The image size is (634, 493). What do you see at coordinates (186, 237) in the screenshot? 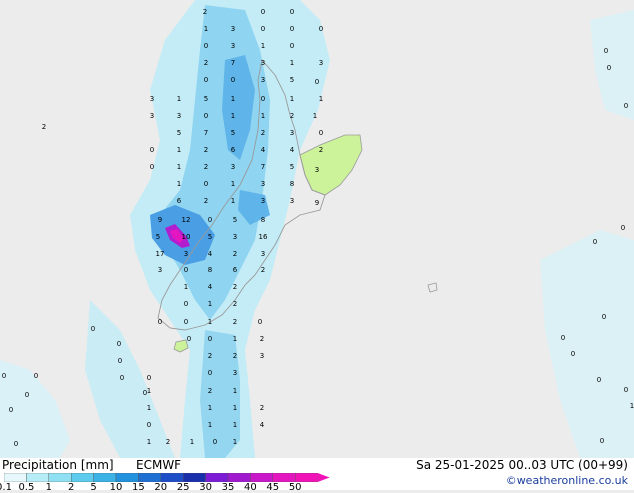
I see `precip-value-label: 10` at bounding box center [186, 237].